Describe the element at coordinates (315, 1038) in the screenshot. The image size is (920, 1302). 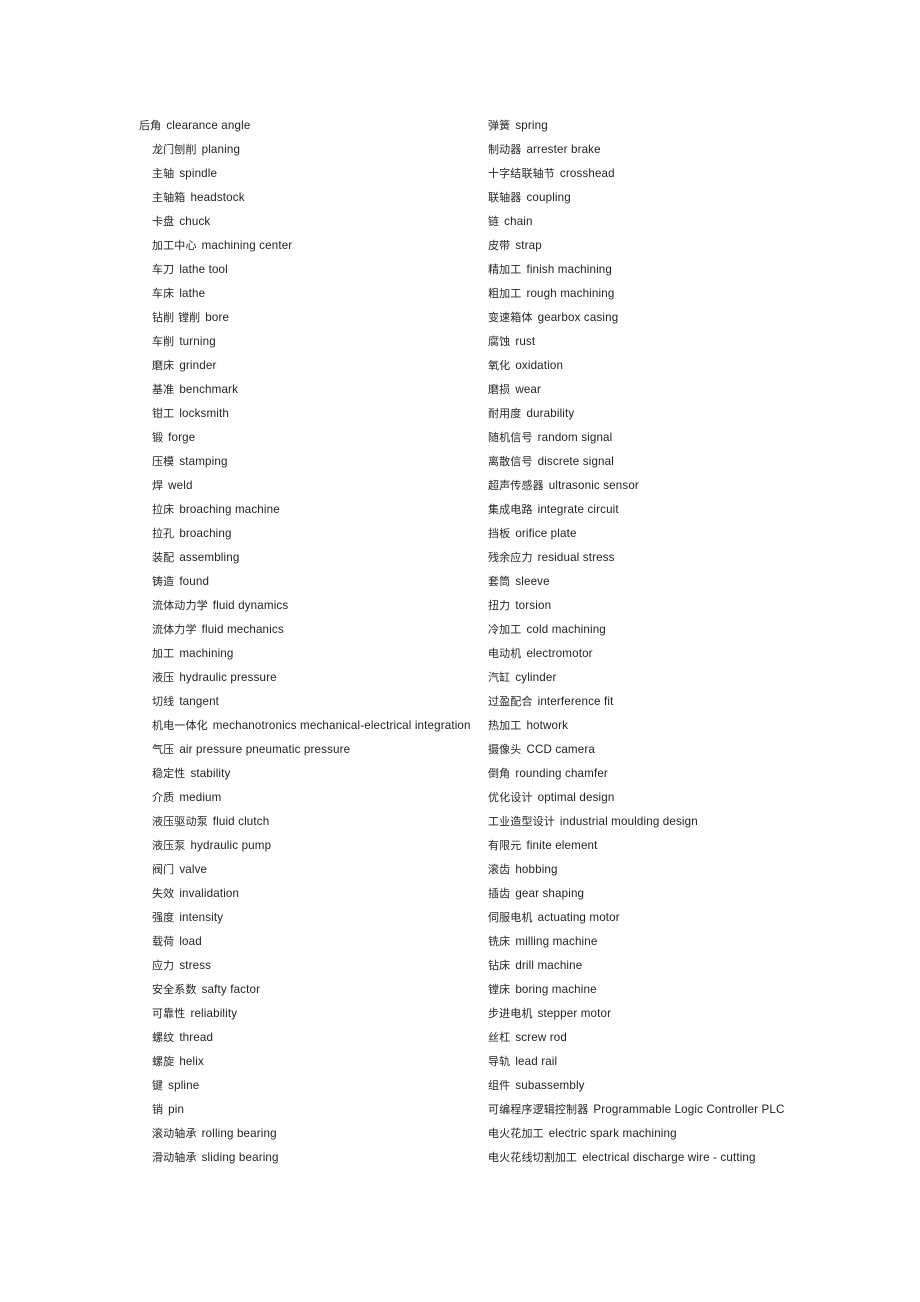
I see `glossary-entry: 螺纹 thread` at that location.